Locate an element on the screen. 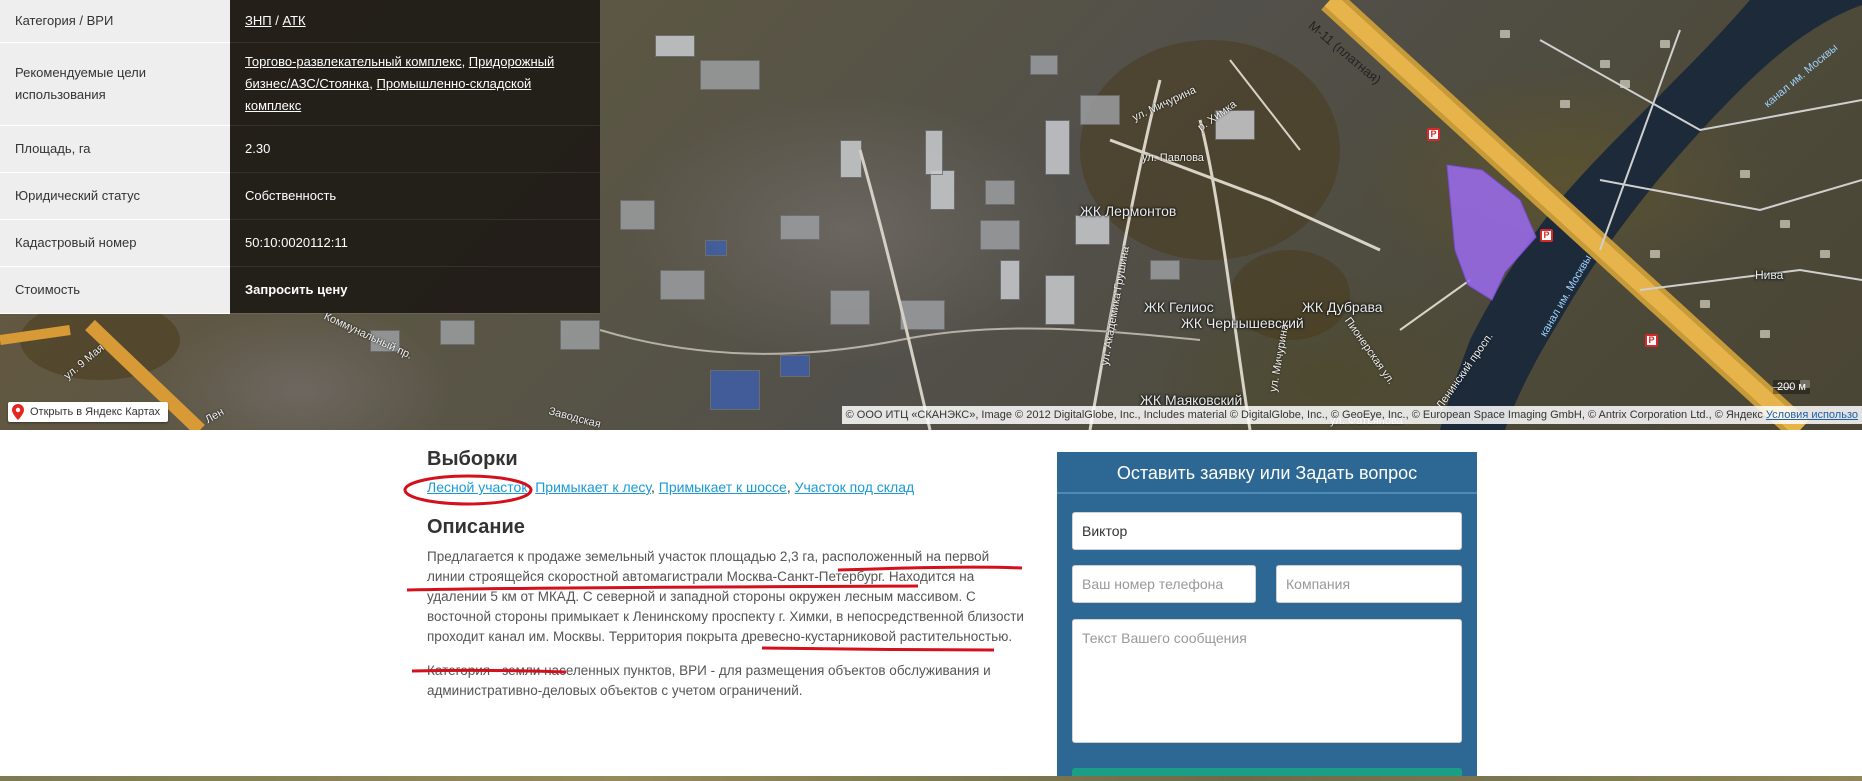  category-link-atk: АТК is located at coordinates (293, 20).